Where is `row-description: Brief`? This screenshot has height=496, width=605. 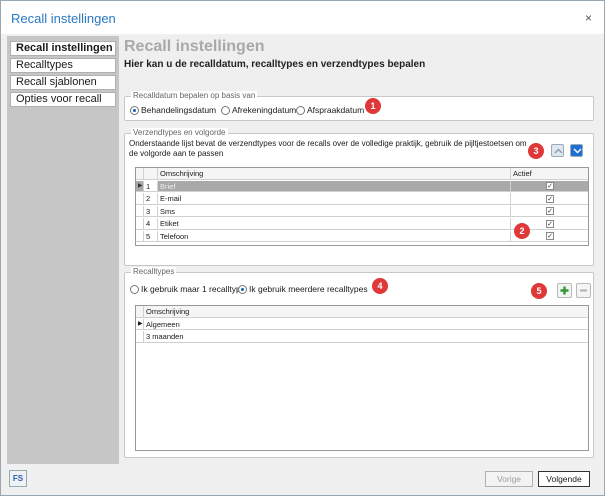 row-description: Brief is located at coordinates (334, 185).